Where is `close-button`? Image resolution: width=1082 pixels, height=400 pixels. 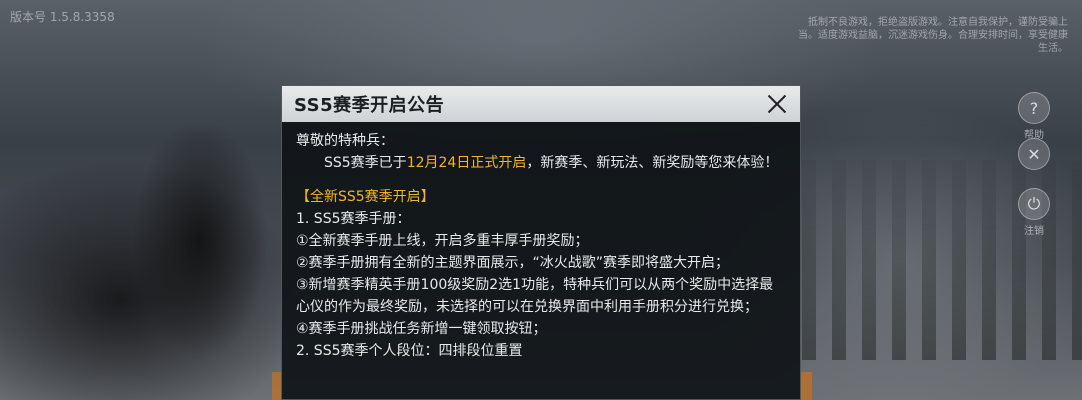 close-button is located at coordinates (777, 104).